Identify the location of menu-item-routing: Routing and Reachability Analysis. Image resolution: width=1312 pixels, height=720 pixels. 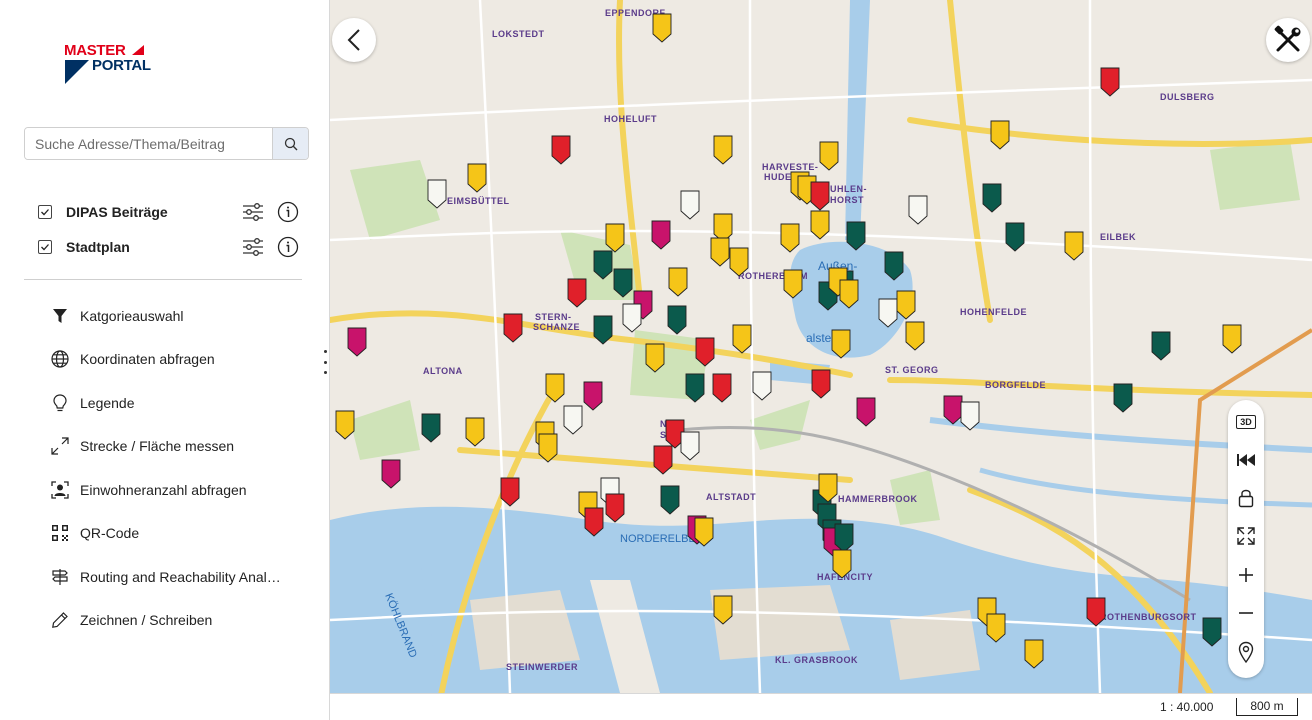
(181, 577).